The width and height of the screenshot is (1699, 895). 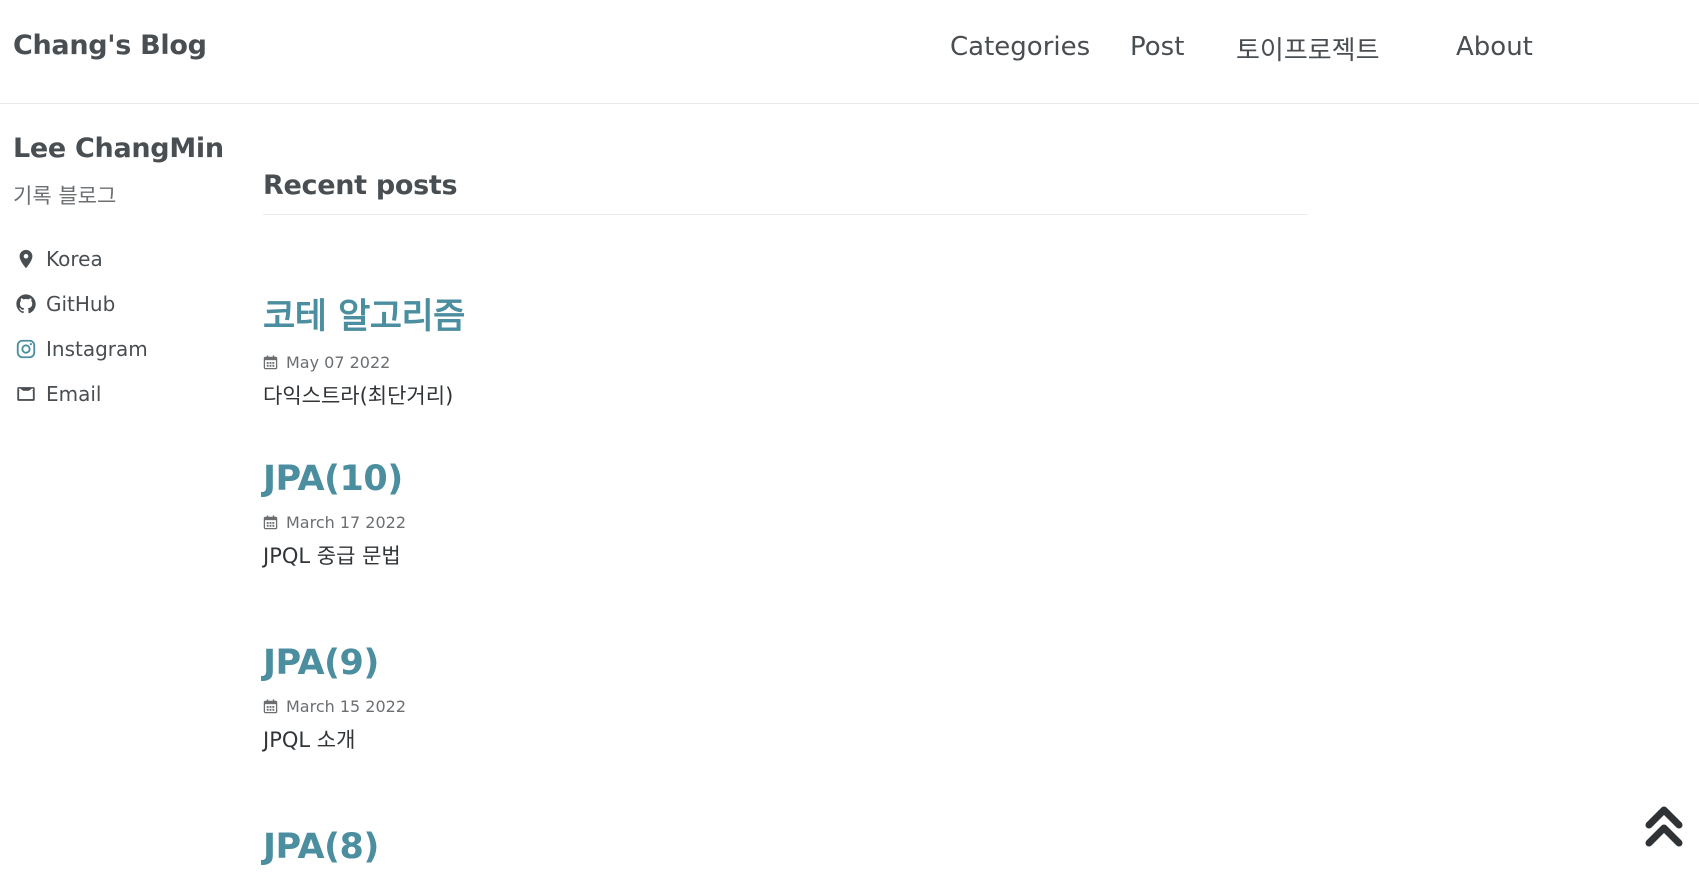 What do you see at coordinates (1020, 47) in the screenshot?
I see `nav-item-categories: Categories` at bounding box center [1020, 47].